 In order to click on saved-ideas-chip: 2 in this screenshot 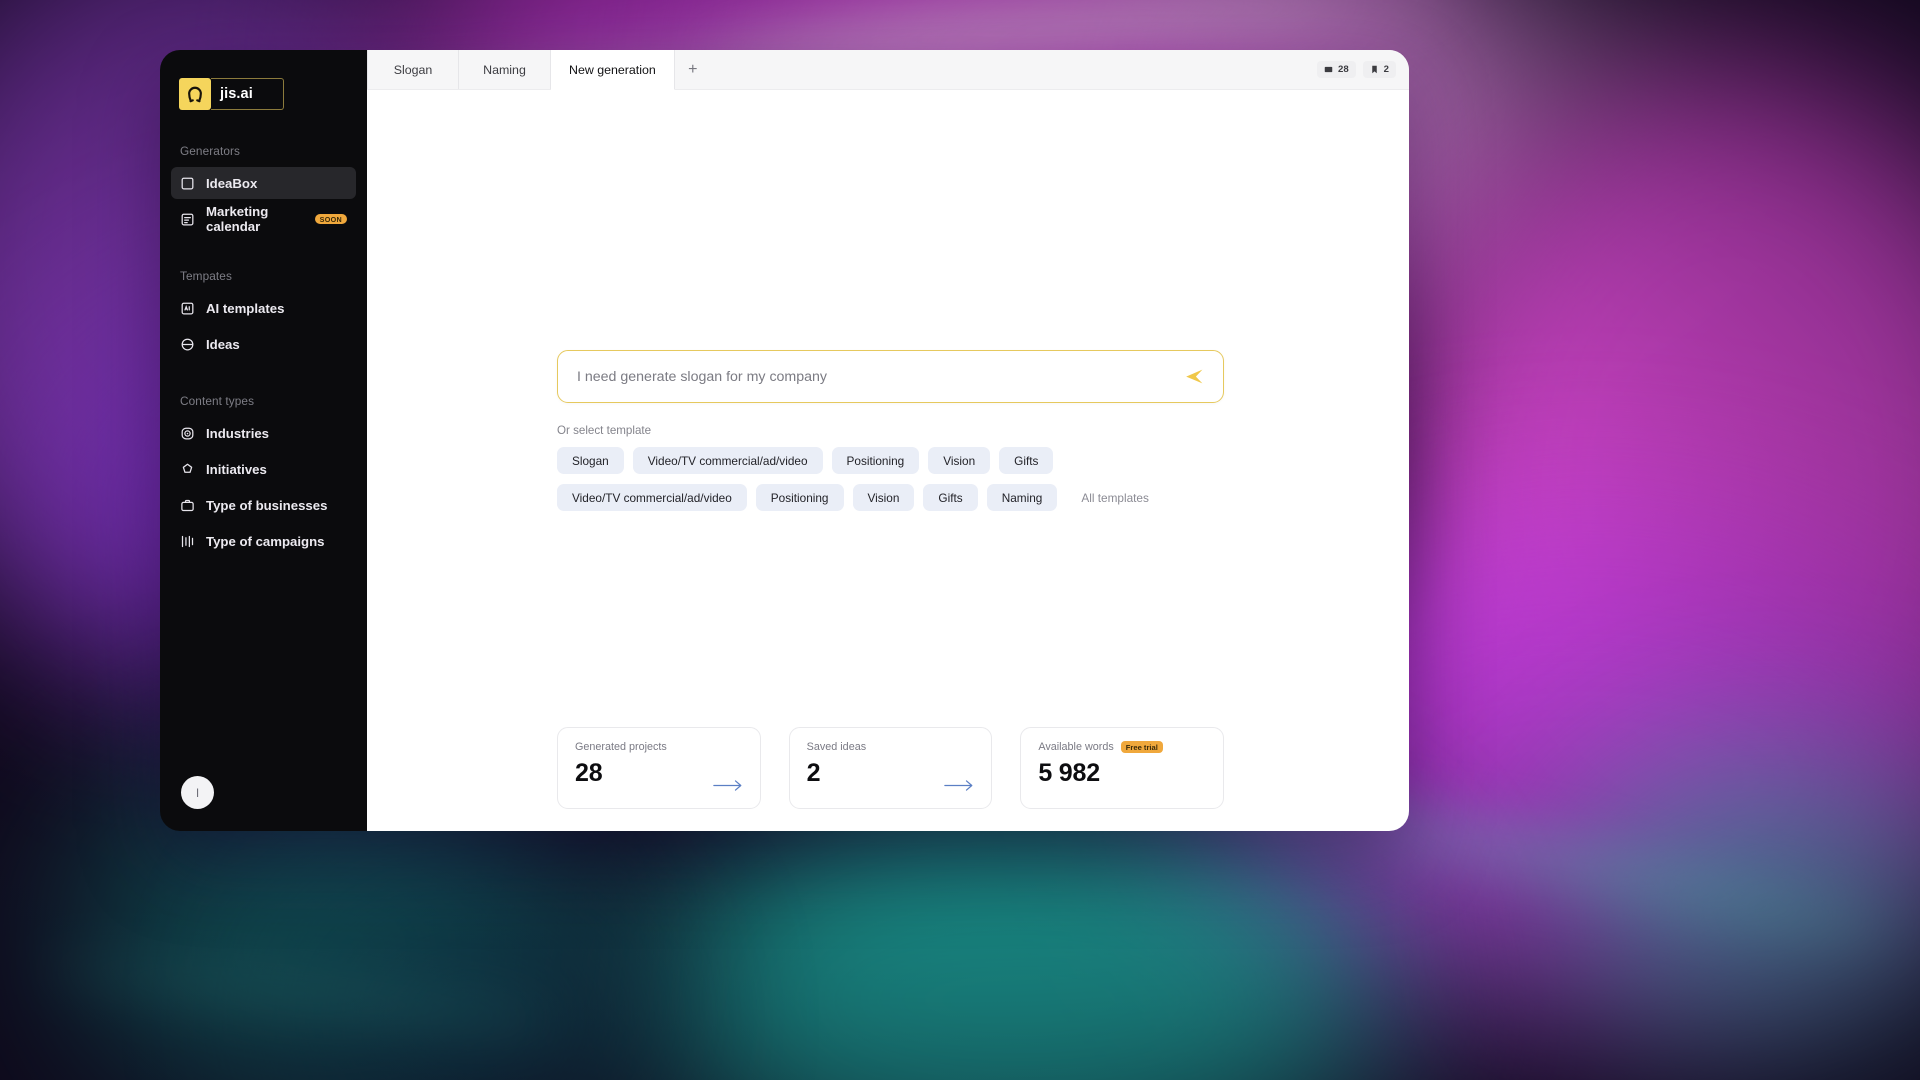, I will do `click(1379, 69)`.